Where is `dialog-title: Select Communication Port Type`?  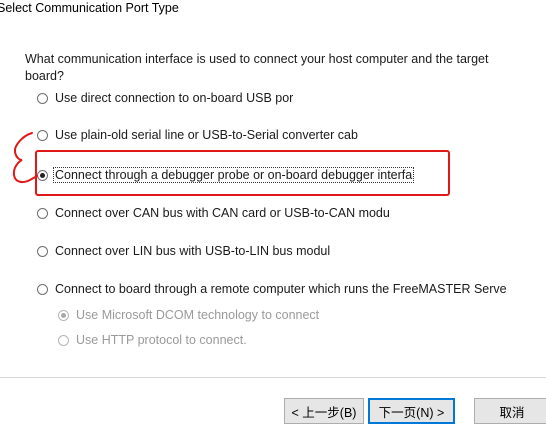 dialog-title: Select Communication Port Type is located at coordinates (89, 8).